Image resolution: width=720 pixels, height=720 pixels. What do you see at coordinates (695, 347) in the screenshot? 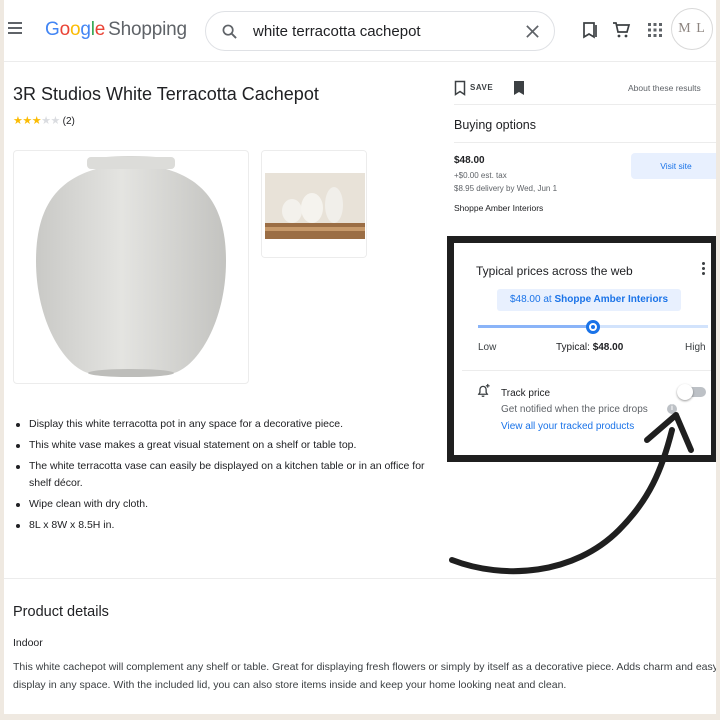
I see `range-high-label: High` at bounding box center [695, 347].